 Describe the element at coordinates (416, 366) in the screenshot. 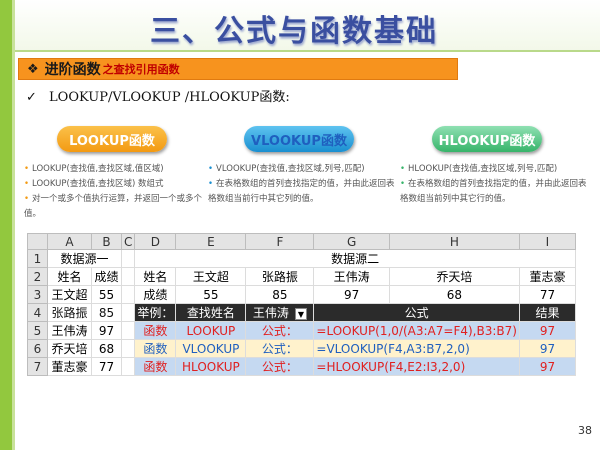

I see `formula-cell: =HLOOKUP(F4,E2:I3,2,0)` at that location.